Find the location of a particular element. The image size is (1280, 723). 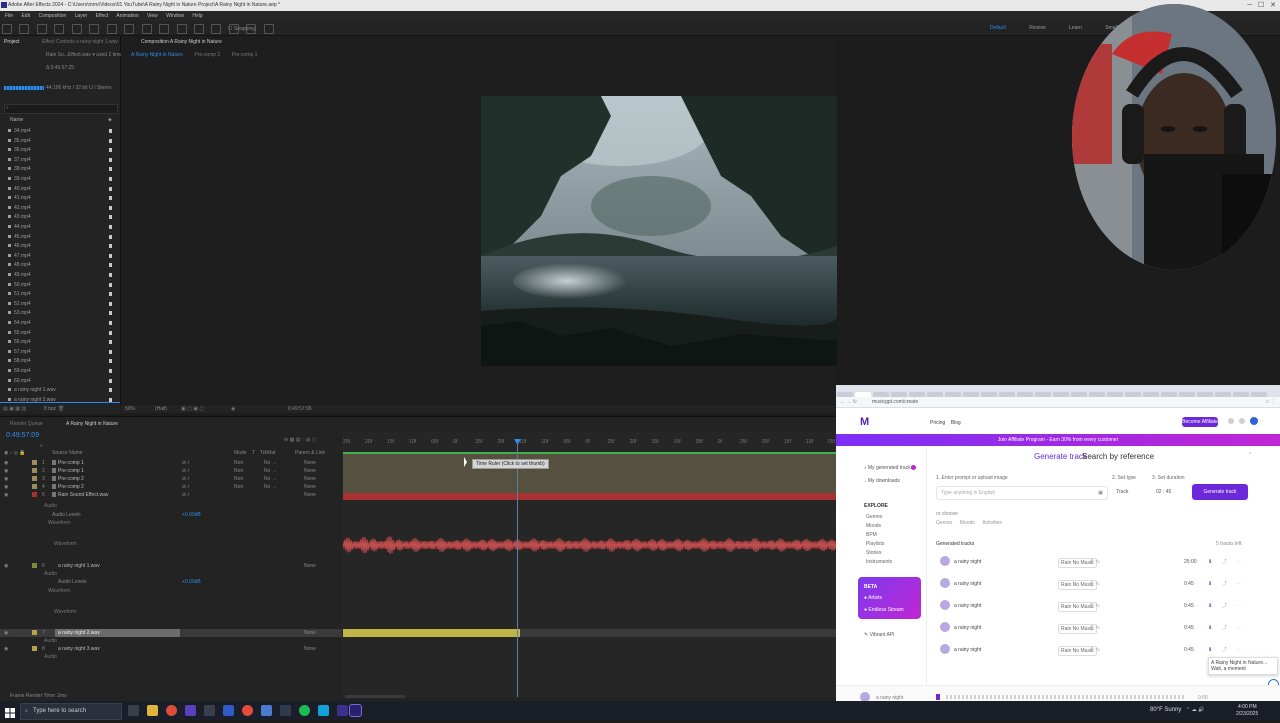

layer-row-6: ◉ 6 a rainy night 1.wav None is located at coordinates (171, 566).